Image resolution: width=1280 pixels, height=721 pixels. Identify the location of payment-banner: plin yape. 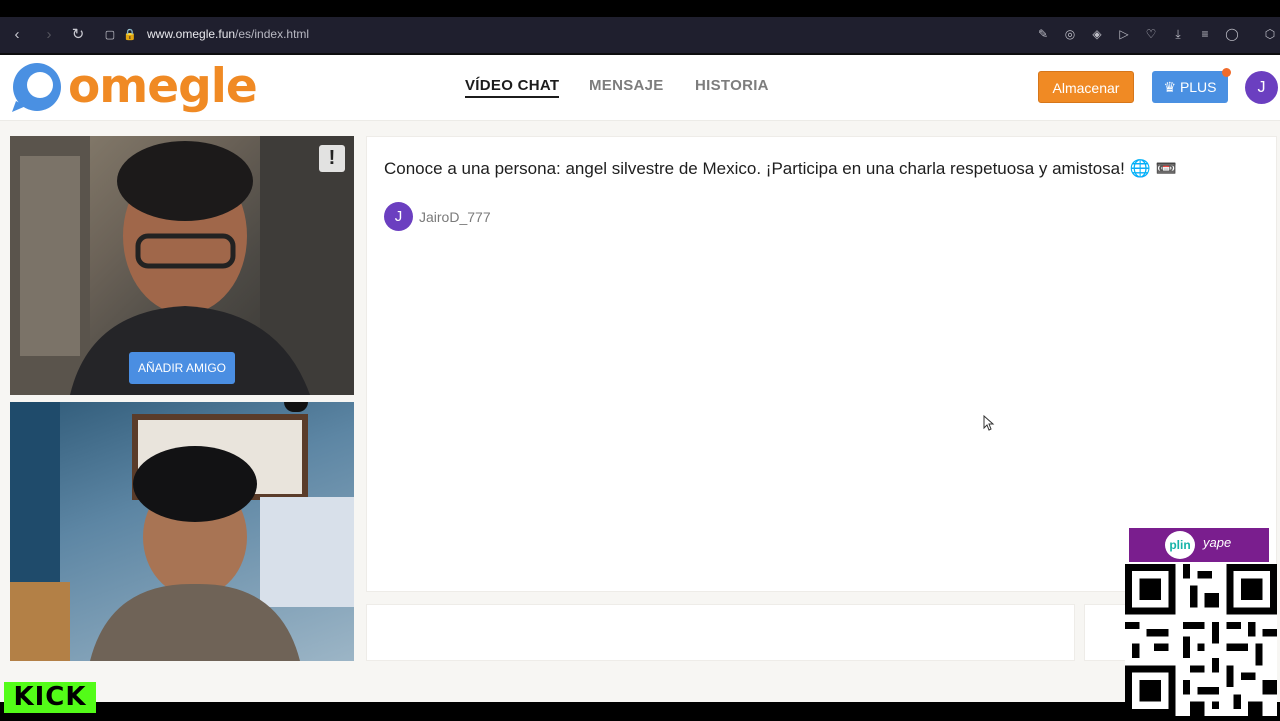
(1199, 545).